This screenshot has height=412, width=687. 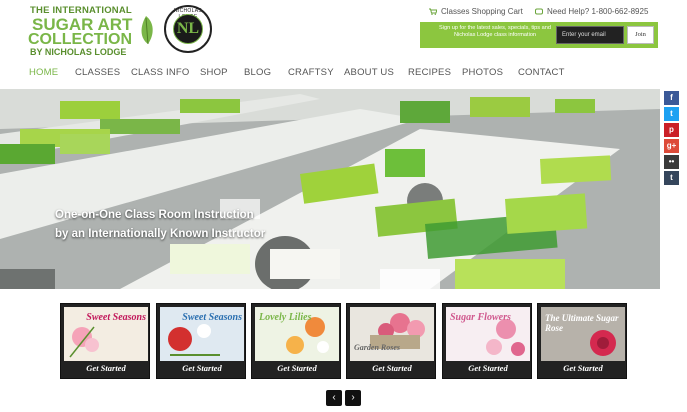 What do you see at coordinates (285, 317) in the screenshot?
I see `course-title: Lovely Lilies` at bounding box center [285, 317].